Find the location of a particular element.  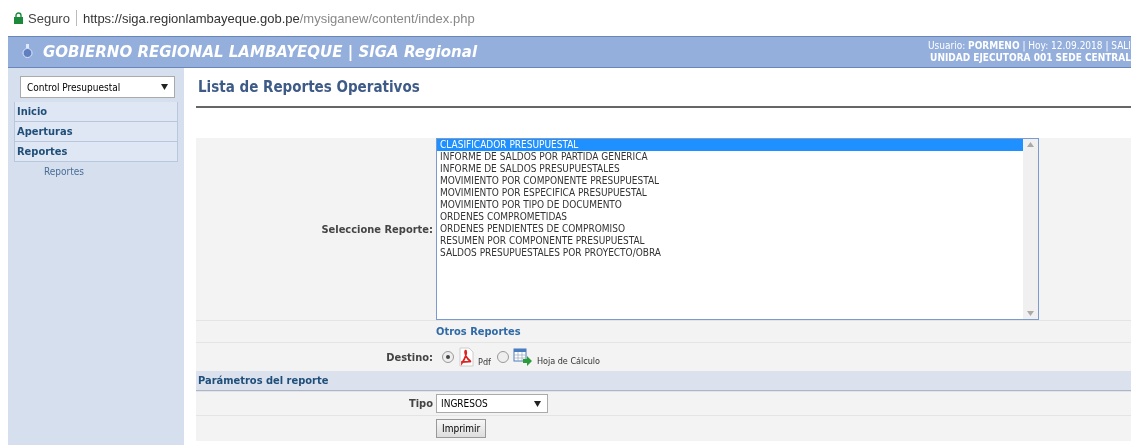

nav-item: Inicio is located at coordinates (96, 112).